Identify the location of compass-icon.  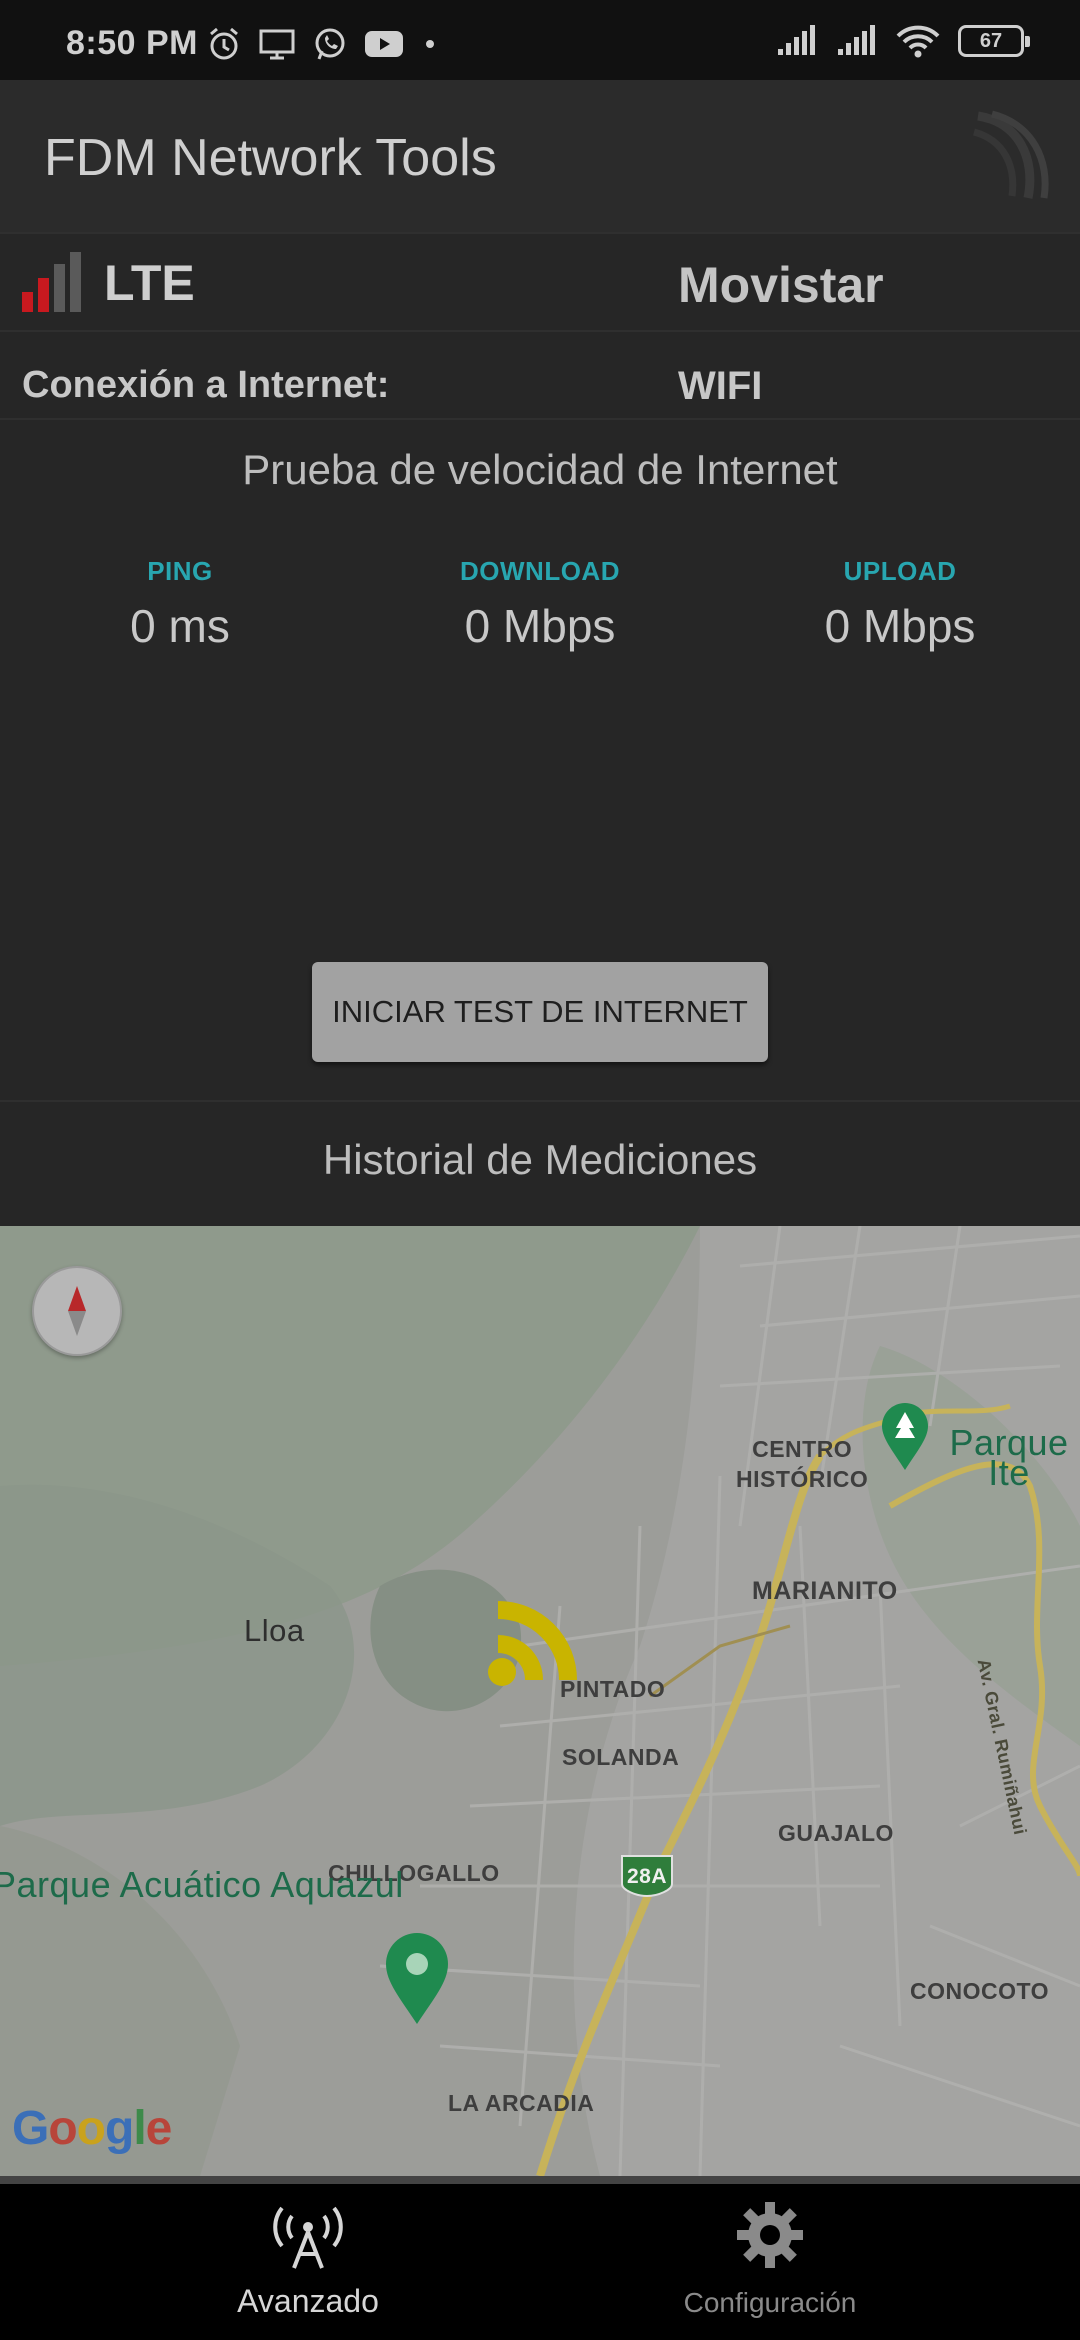
(77, 1311).